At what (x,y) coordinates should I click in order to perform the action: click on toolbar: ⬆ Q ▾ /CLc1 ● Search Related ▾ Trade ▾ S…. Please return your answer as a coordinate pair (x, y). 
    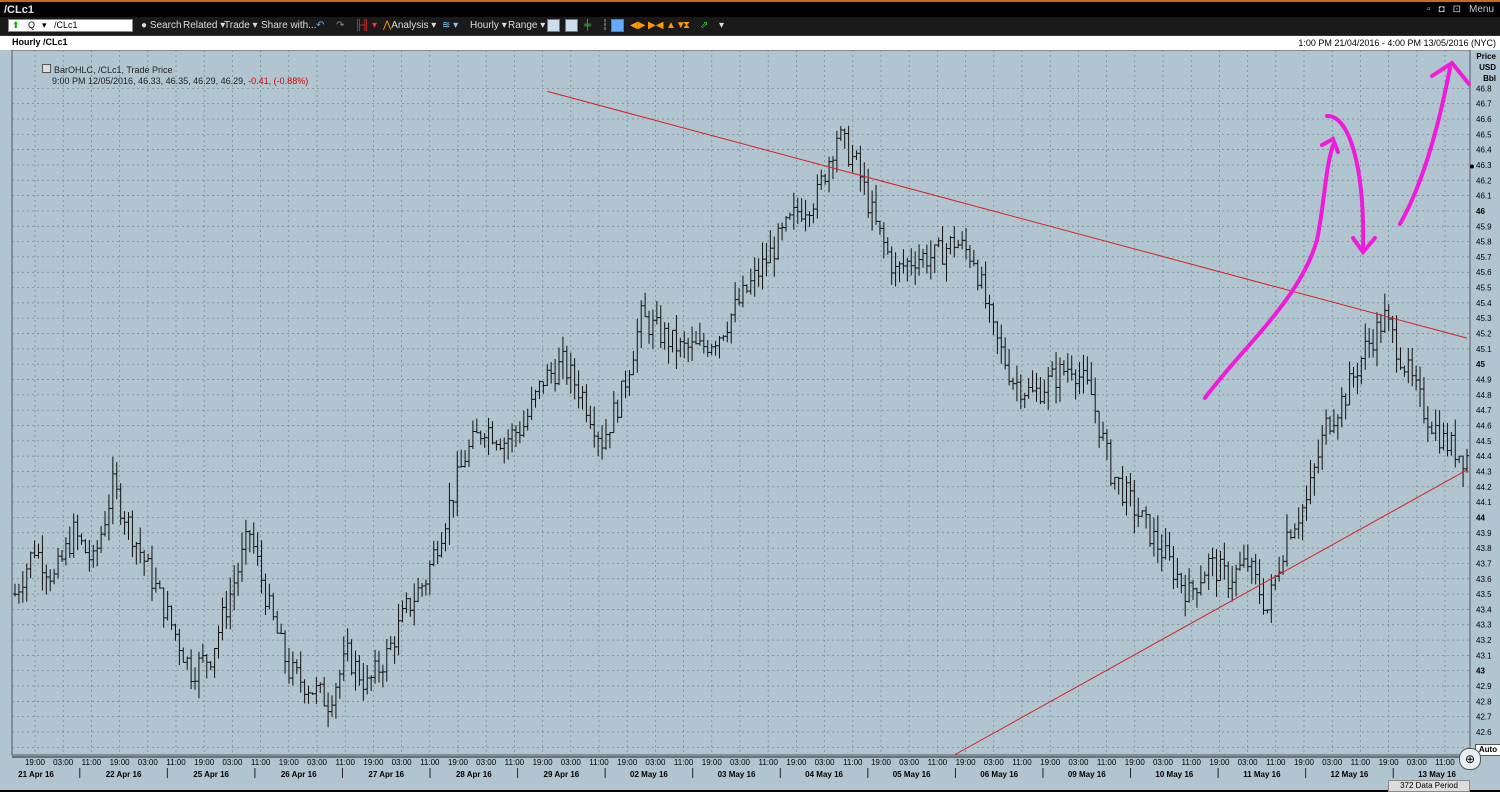
    Looking at the image, I should click on (750, 26).